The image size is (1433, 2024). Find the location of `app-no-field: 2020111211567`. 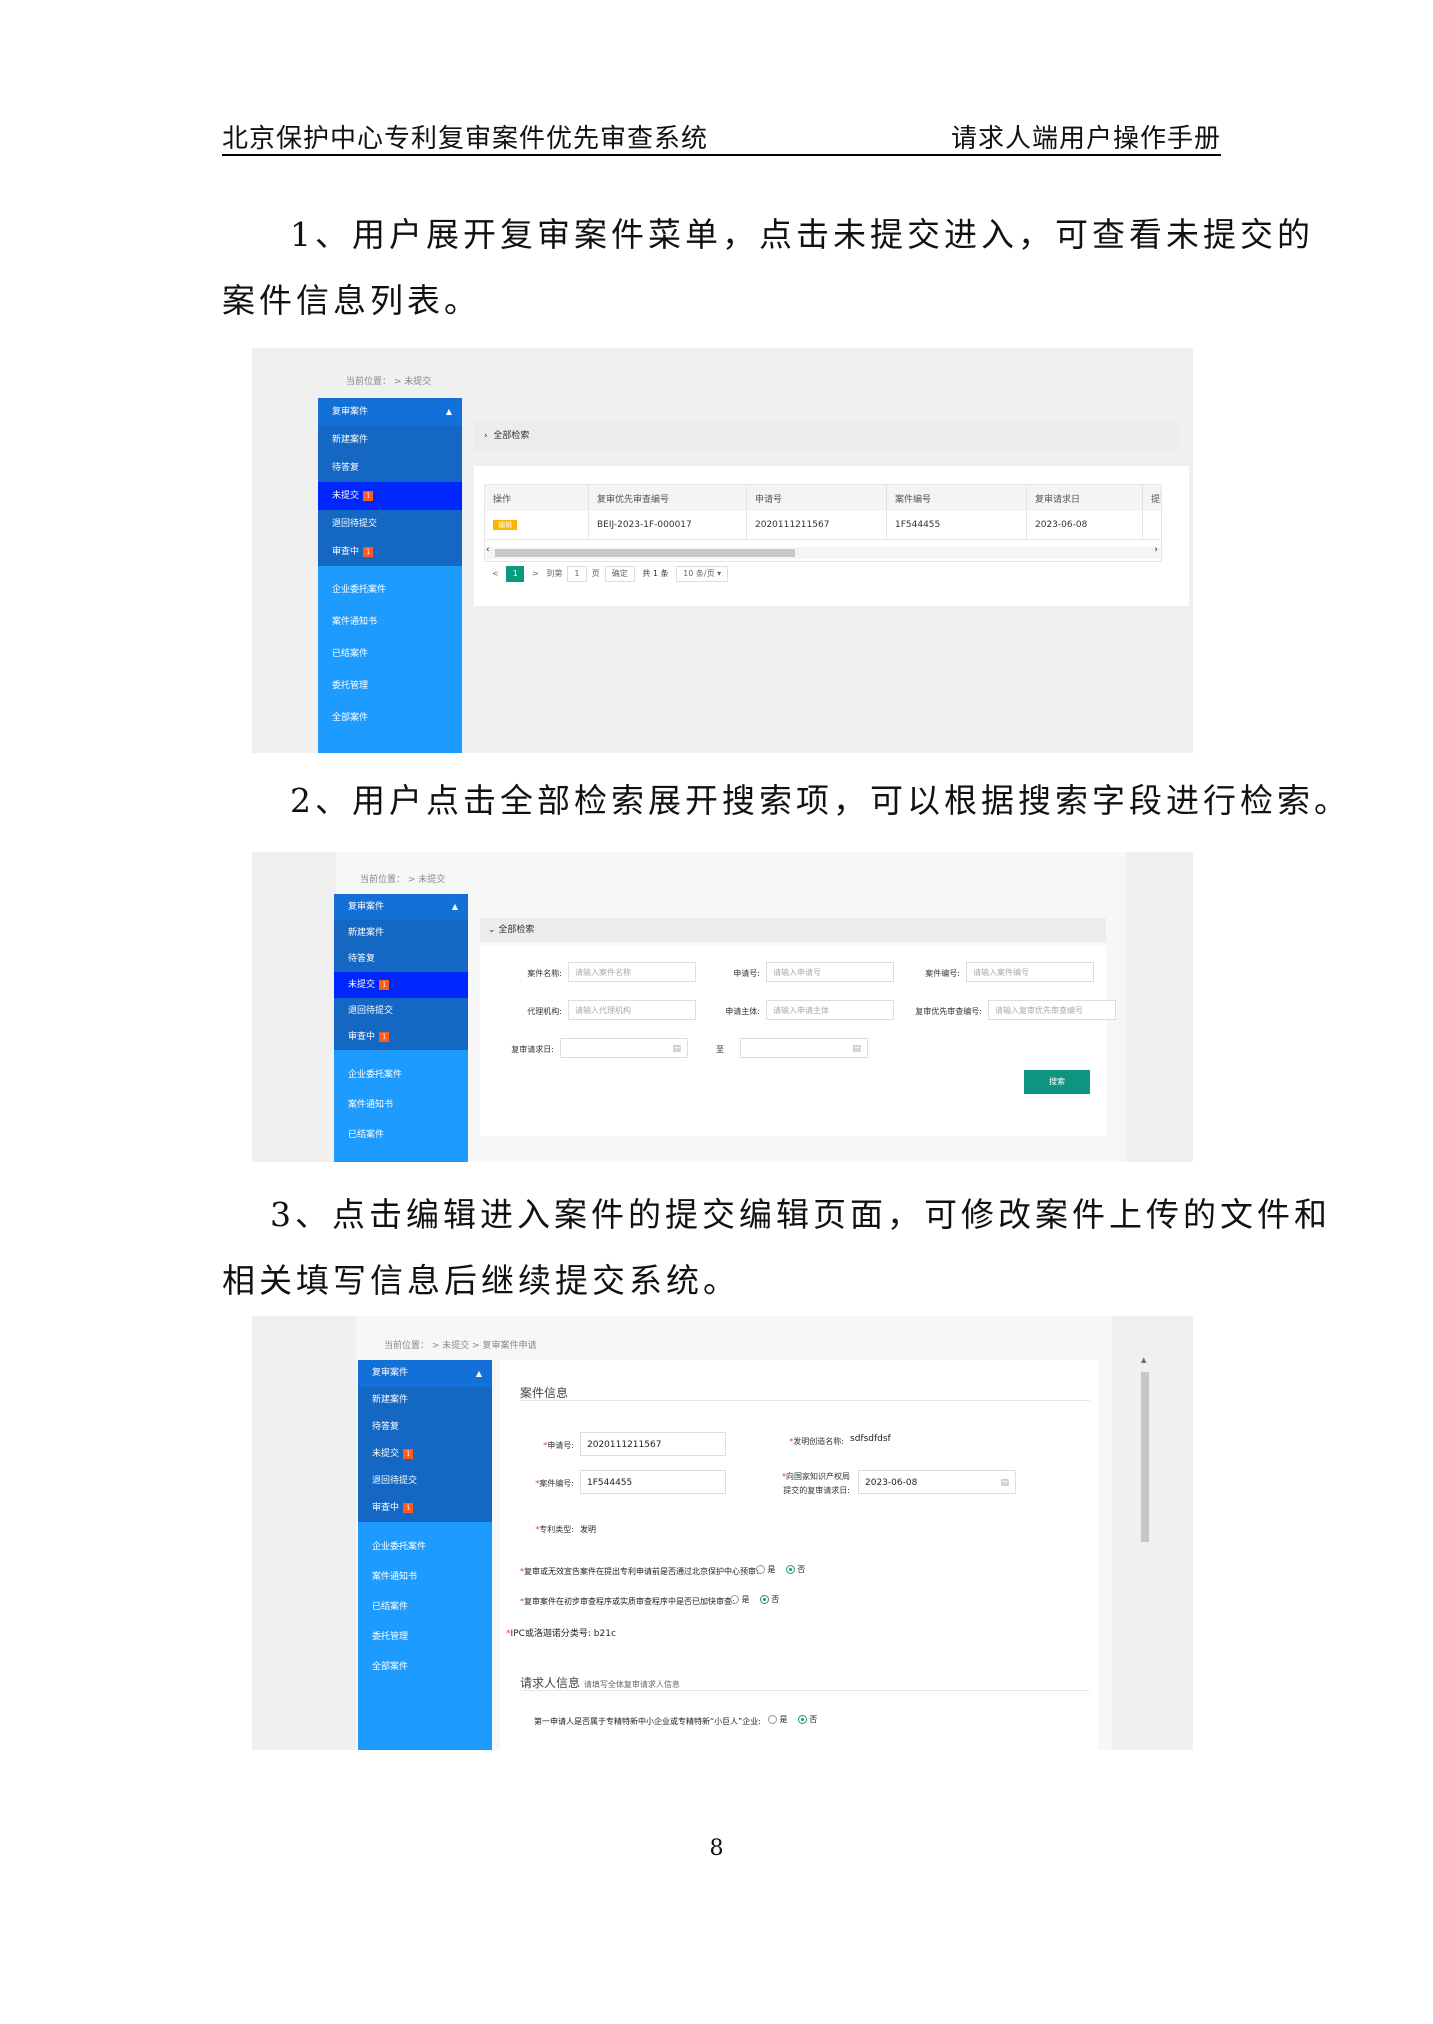

app-no-field: 2020111211567 is located at coordinates (653, 1444).